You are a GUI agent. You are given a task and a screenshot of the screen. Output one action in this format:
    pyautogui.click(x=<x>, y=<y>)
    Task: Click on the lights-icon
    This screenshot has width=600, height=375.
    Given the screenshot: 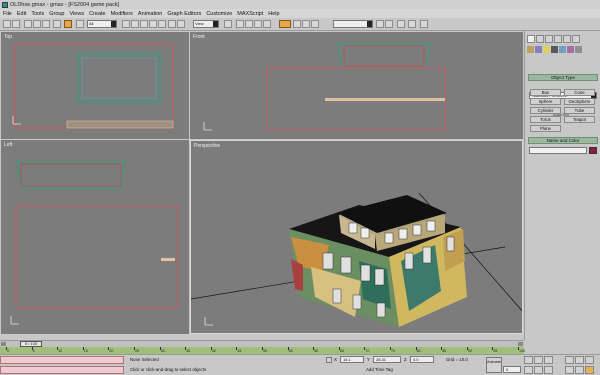 What is the action you would take?
    pyautogui.click(x=546, y=49)
    